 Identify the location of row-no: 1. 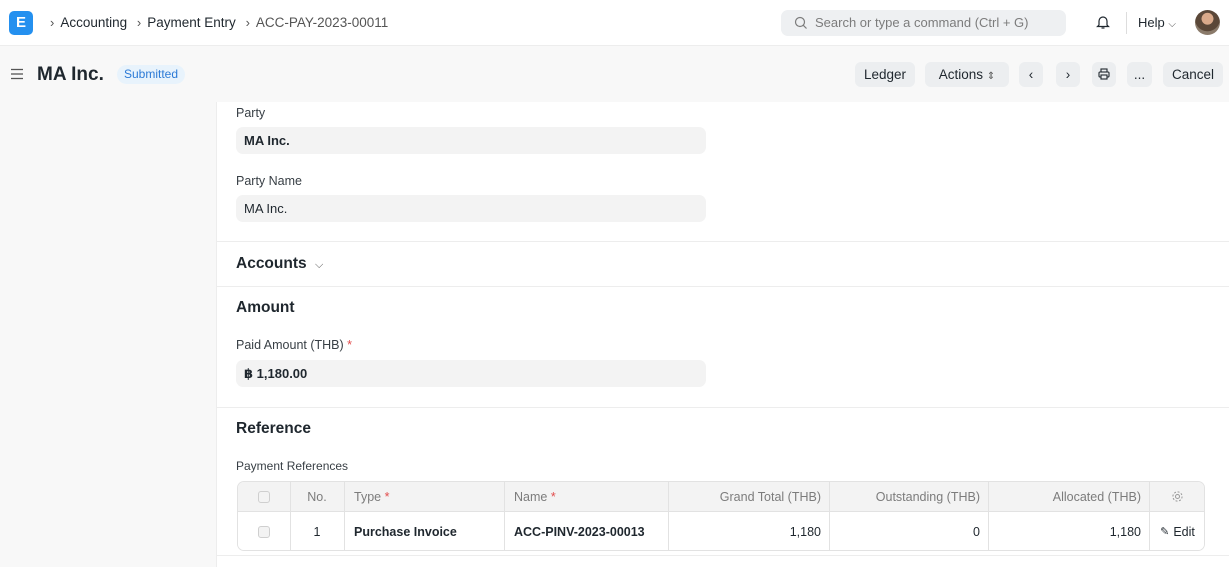
(317, 531).